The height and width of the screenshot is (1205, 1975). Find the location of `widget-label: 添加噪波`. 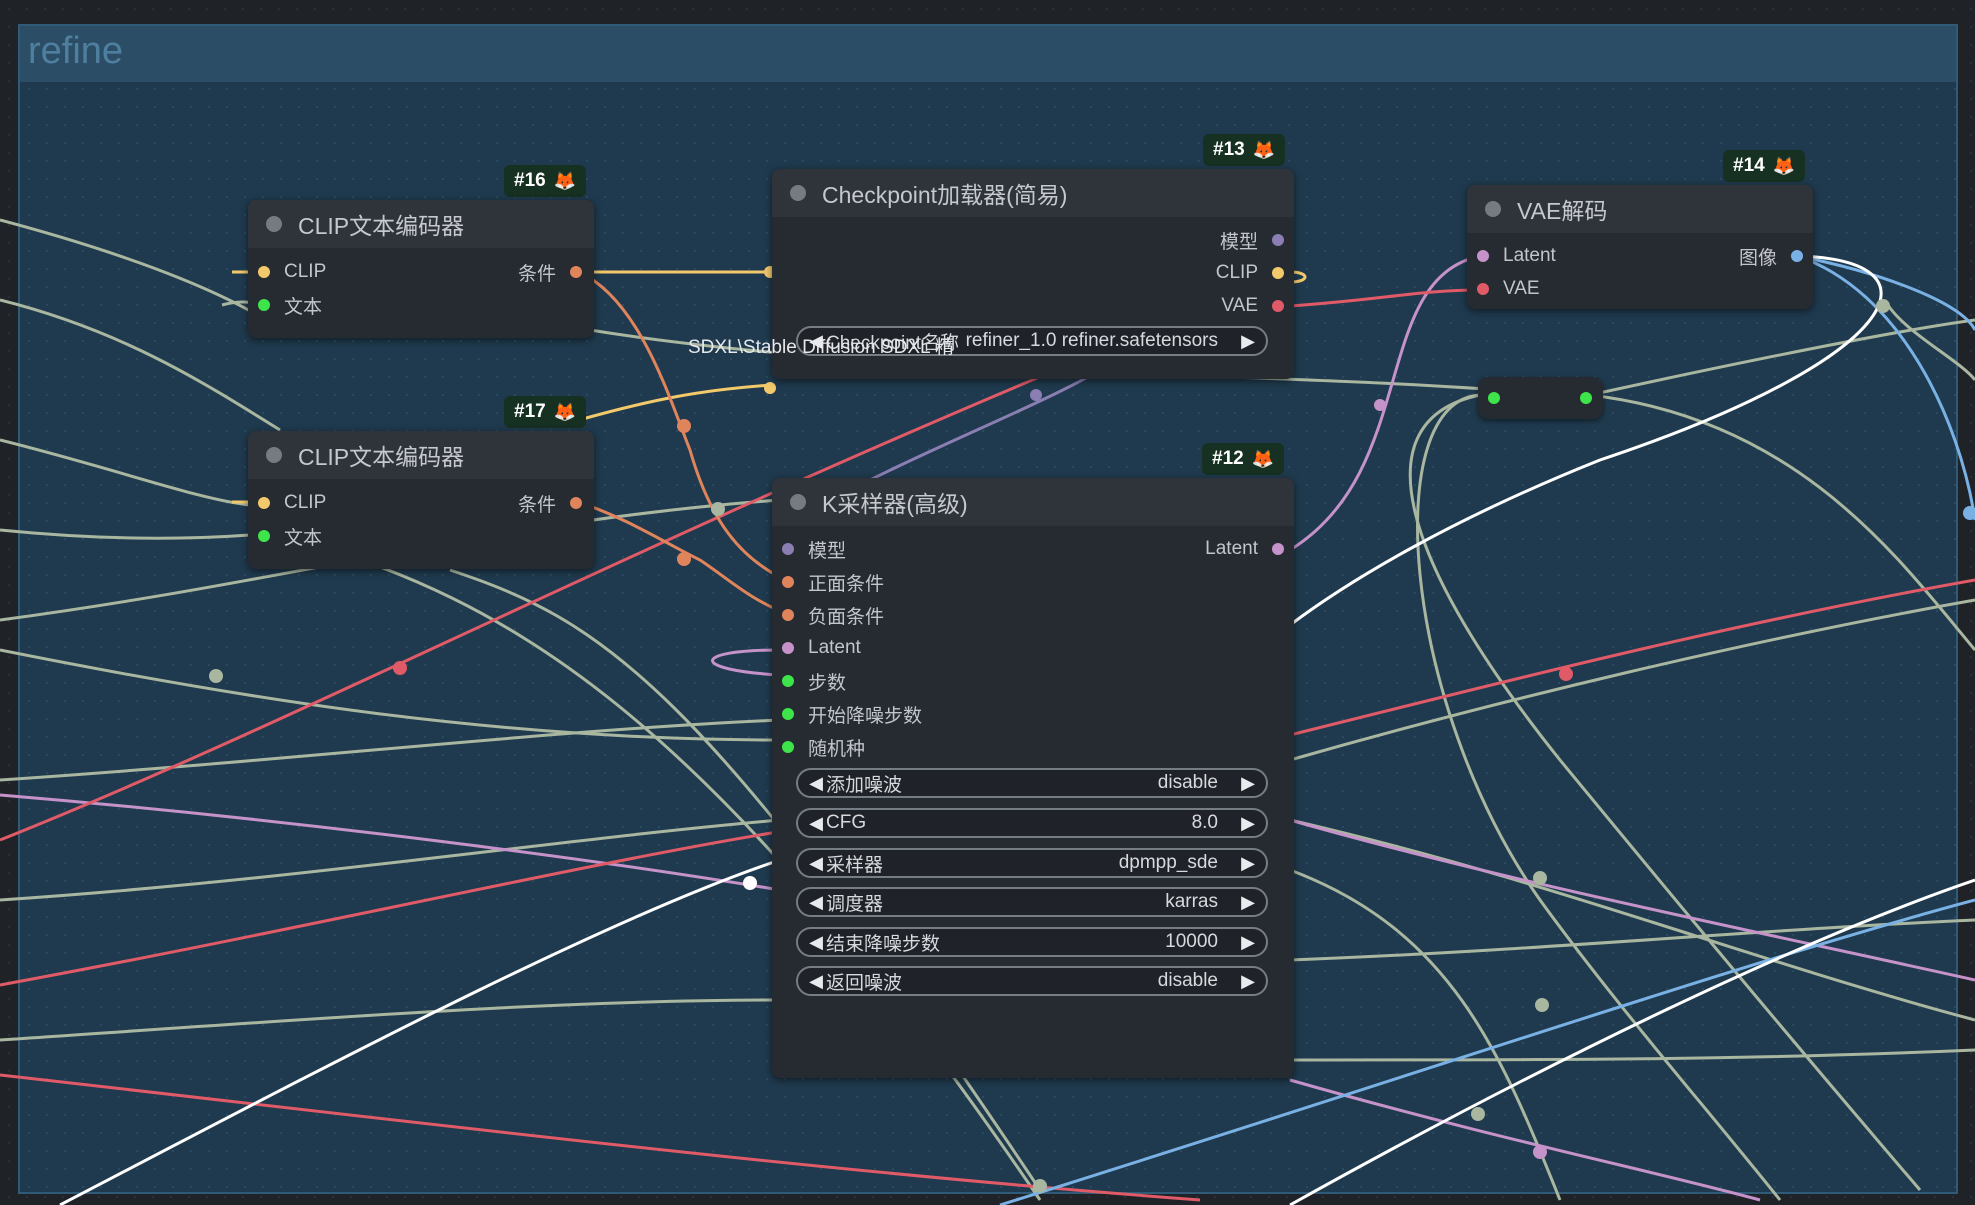

widget-label: 添加噪波 is located at coordinates (864, 785).